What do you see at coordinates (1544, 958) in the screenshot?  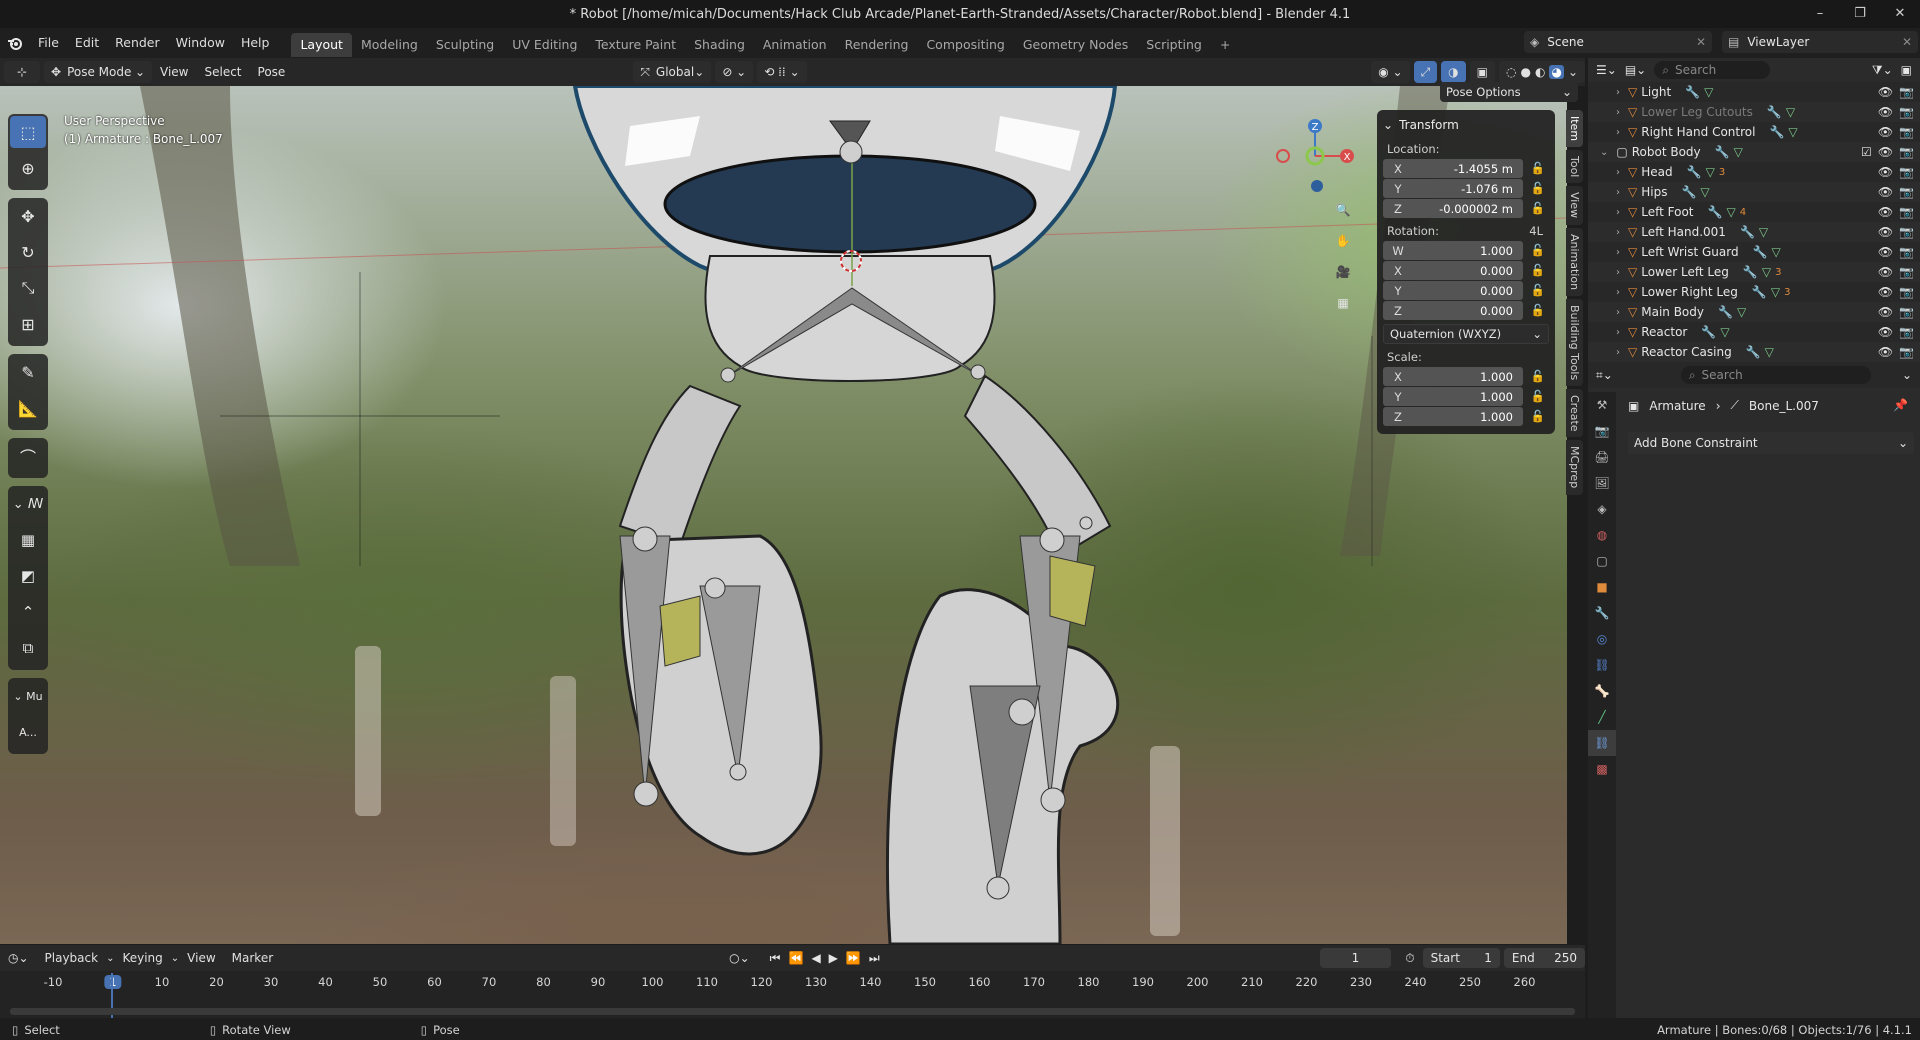 I see `end-frame-field: End 250` at bounding box center [1544, 958].